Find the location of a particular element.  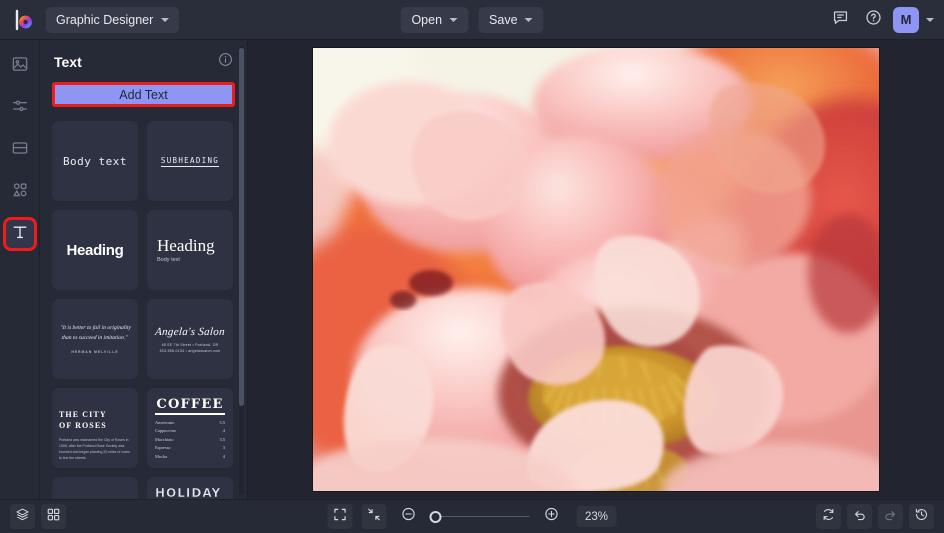

layers-icon is located at coordinates (22, 517).